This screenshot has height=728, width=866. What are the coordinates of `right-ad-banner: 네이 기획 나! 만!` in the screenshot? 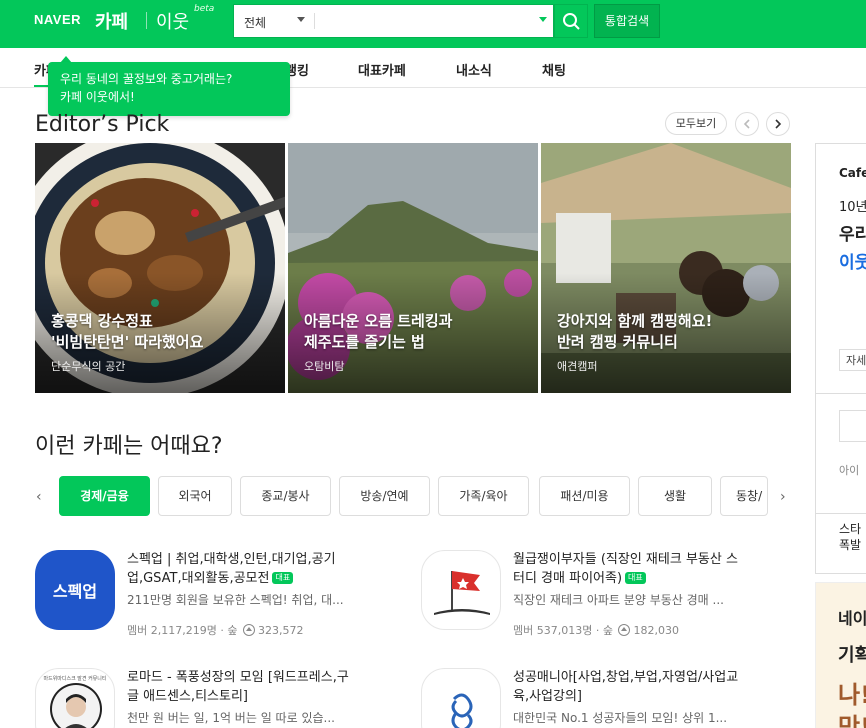 It's located at (840, 655).